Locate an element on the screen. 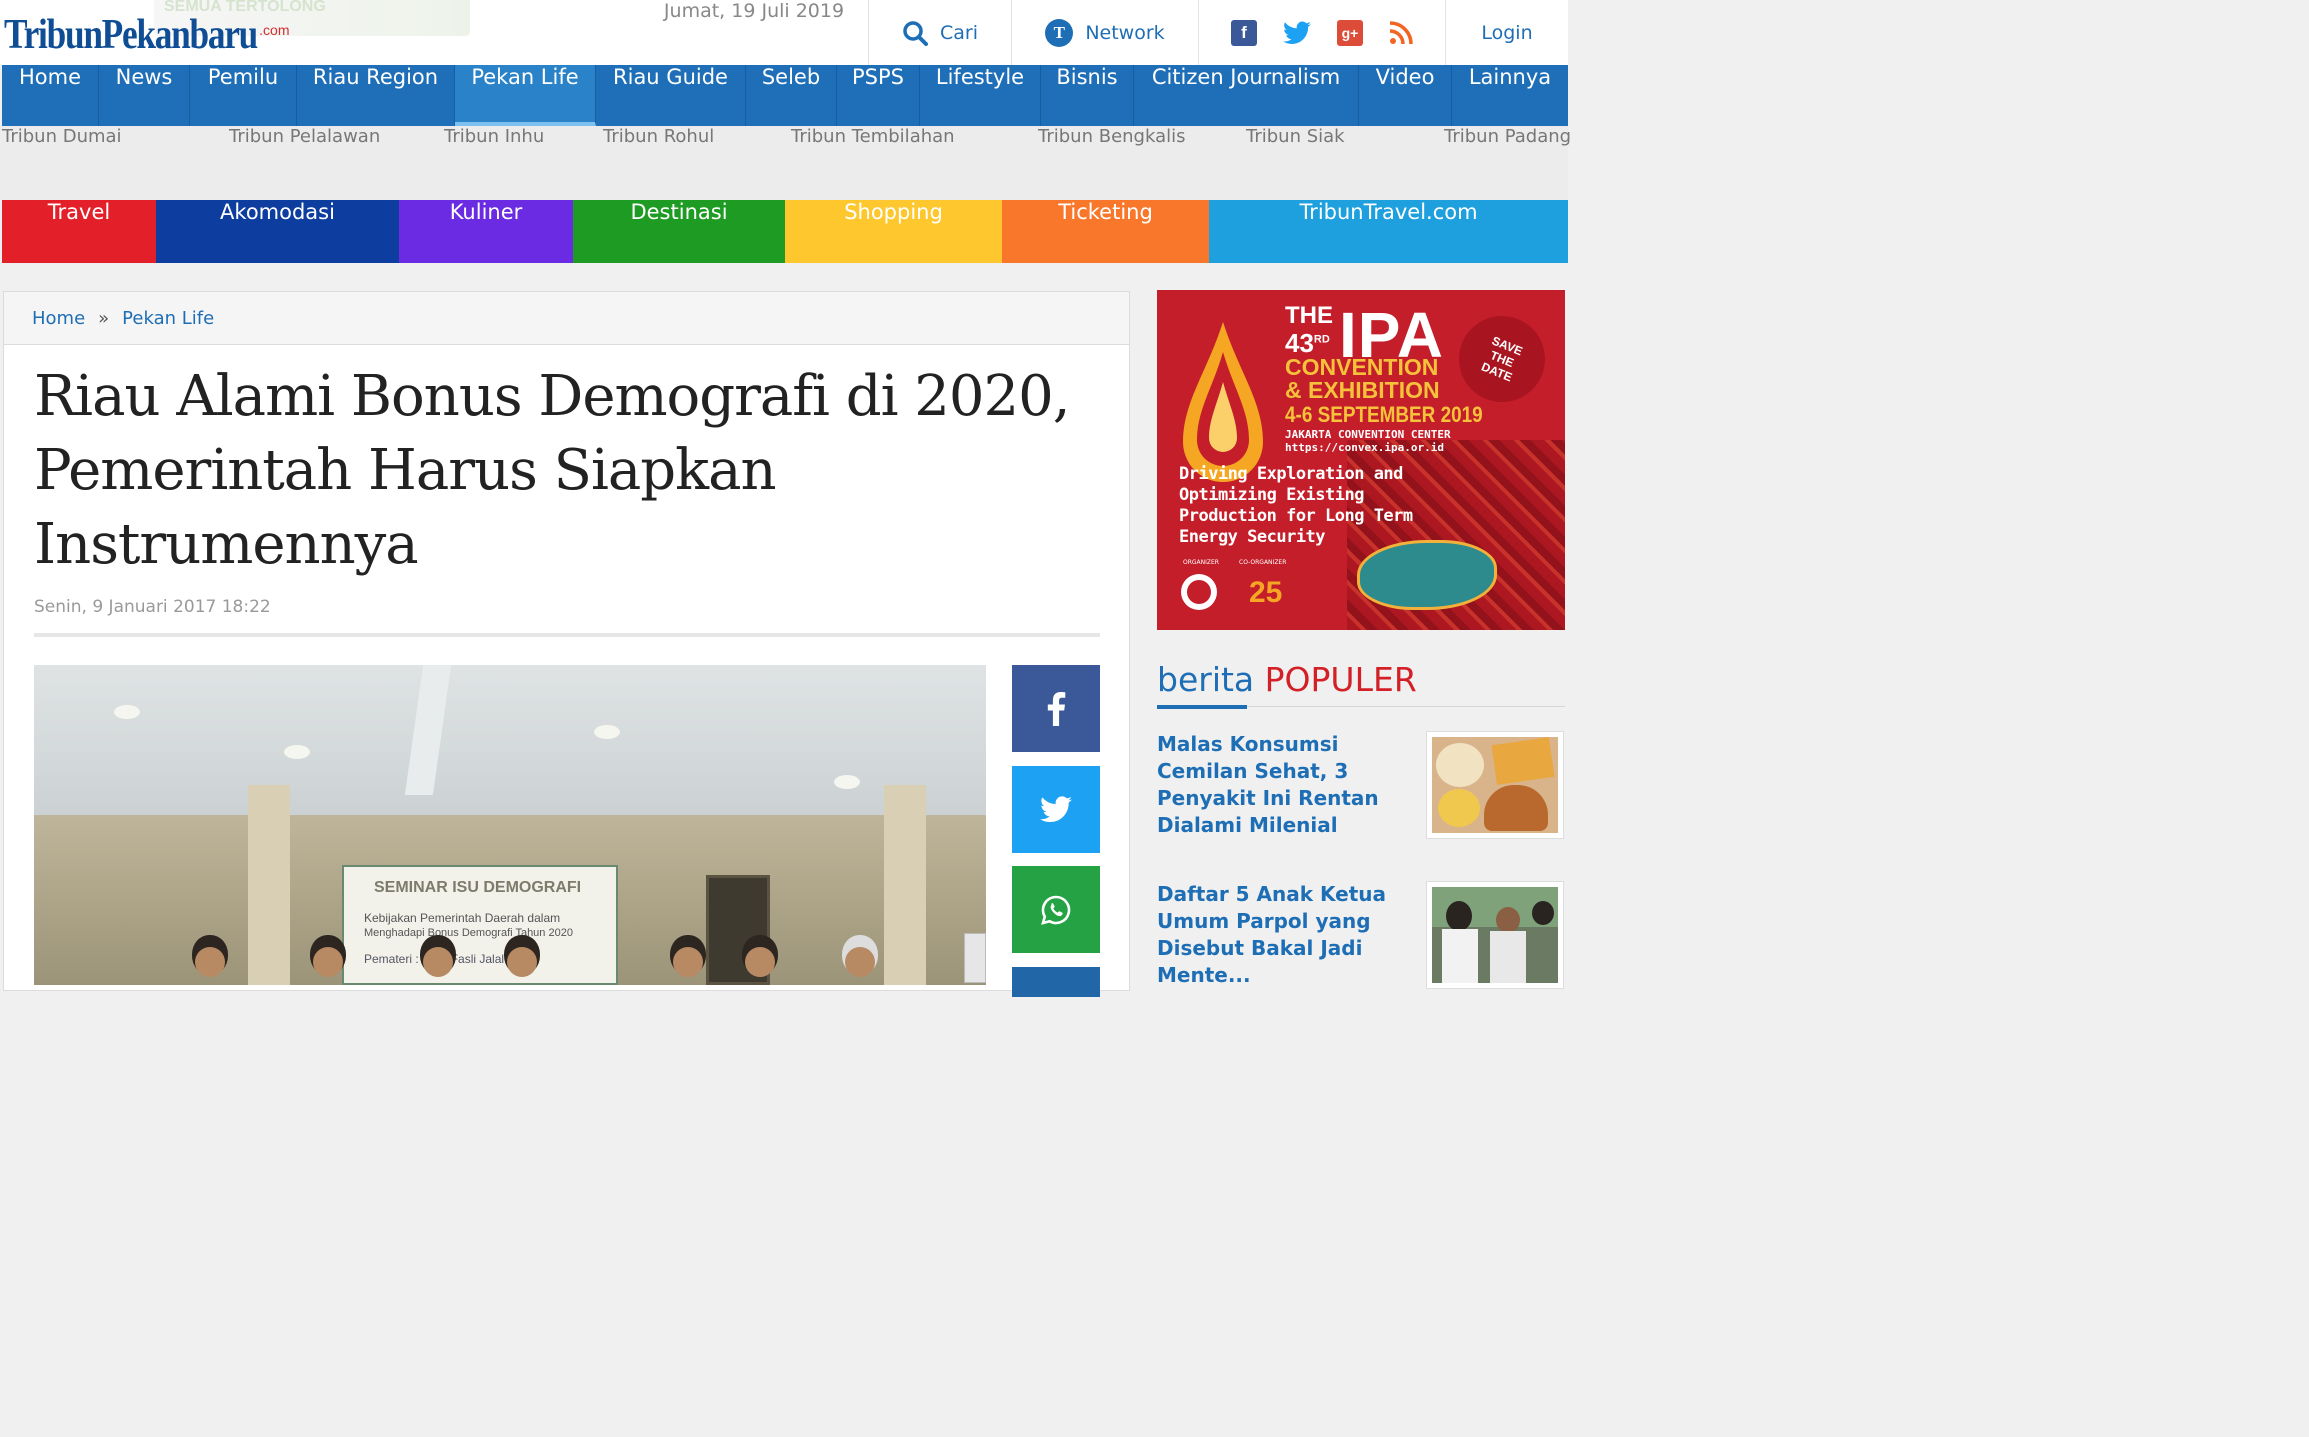 This screenshot has height=1437, width=2309. ad-dates: 4-6 SEPTEMBER 2019 is located at coordinates (1384, 414).